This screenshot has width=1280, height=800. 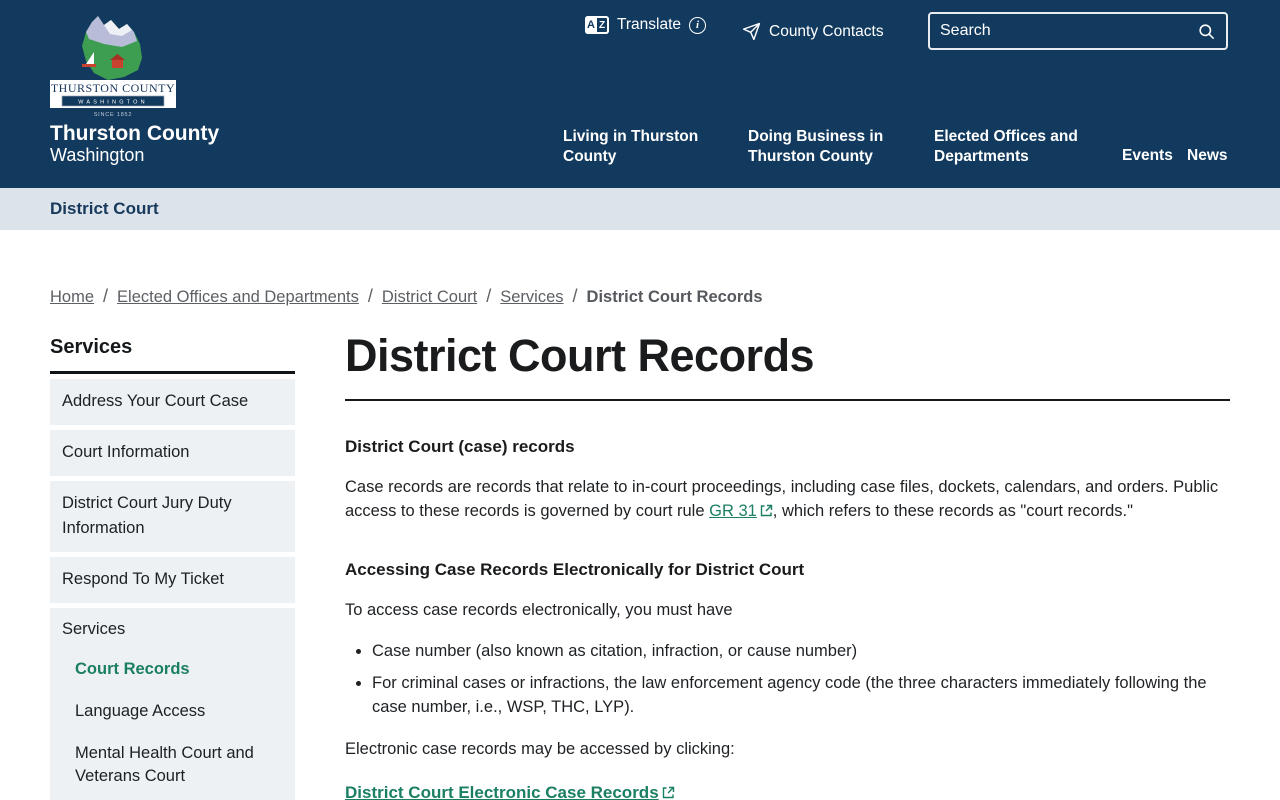 What do you see at coordinates (751, 31) in the screenshot?
I see `send-icon` at bounding box center [751, 31].